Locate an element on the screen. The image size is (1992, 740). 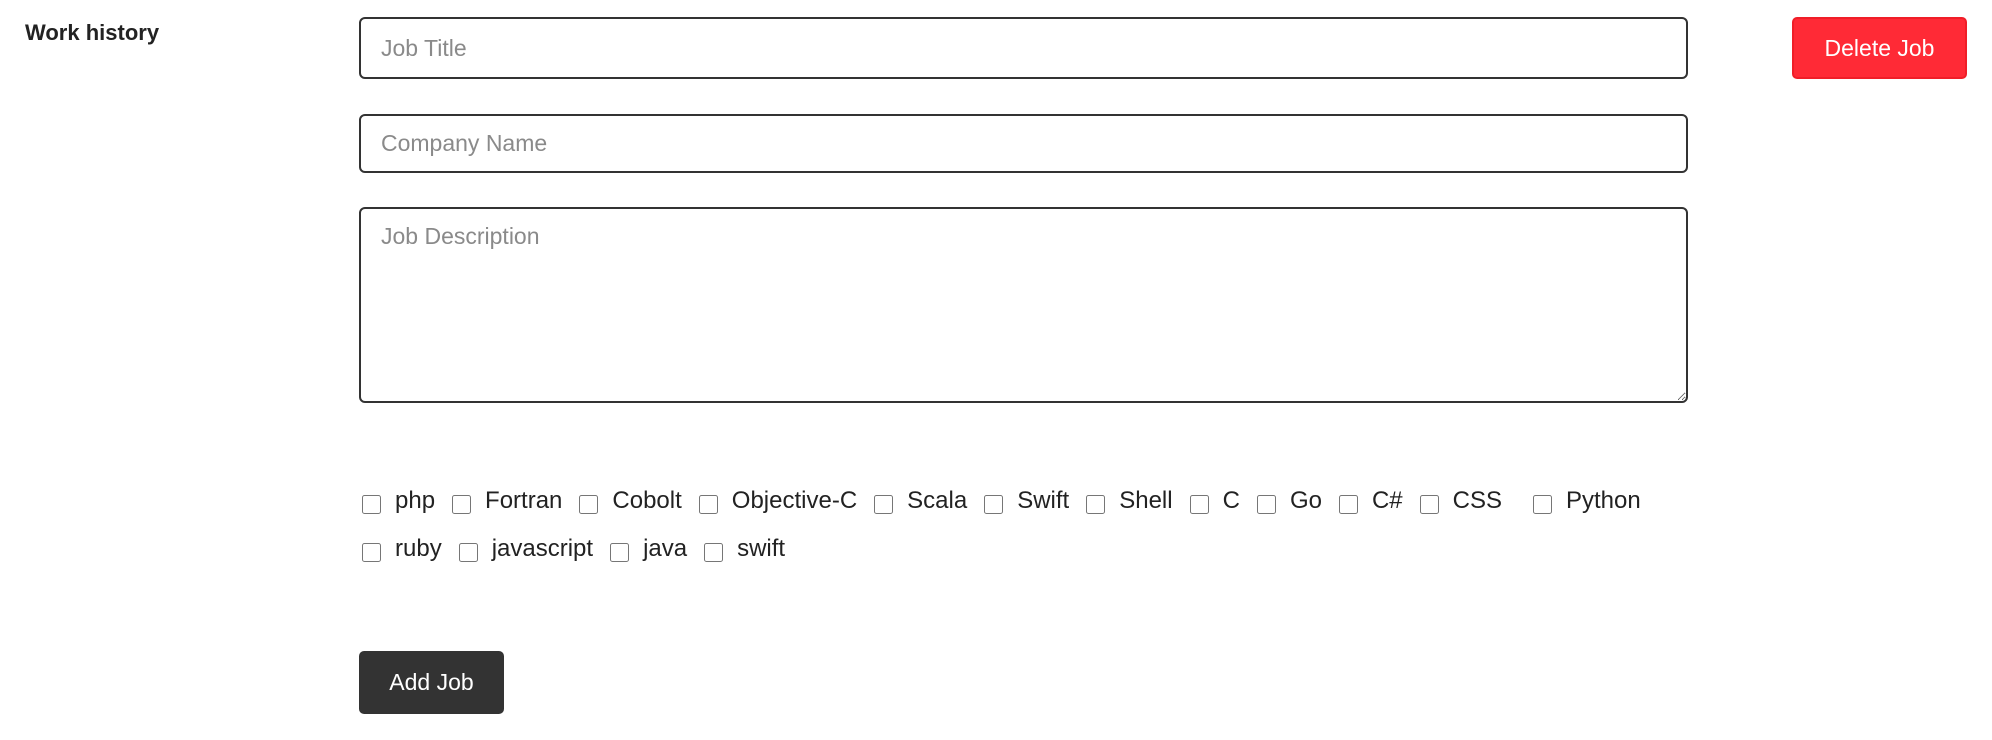
language-option: php is located at coordinates (398, 501).